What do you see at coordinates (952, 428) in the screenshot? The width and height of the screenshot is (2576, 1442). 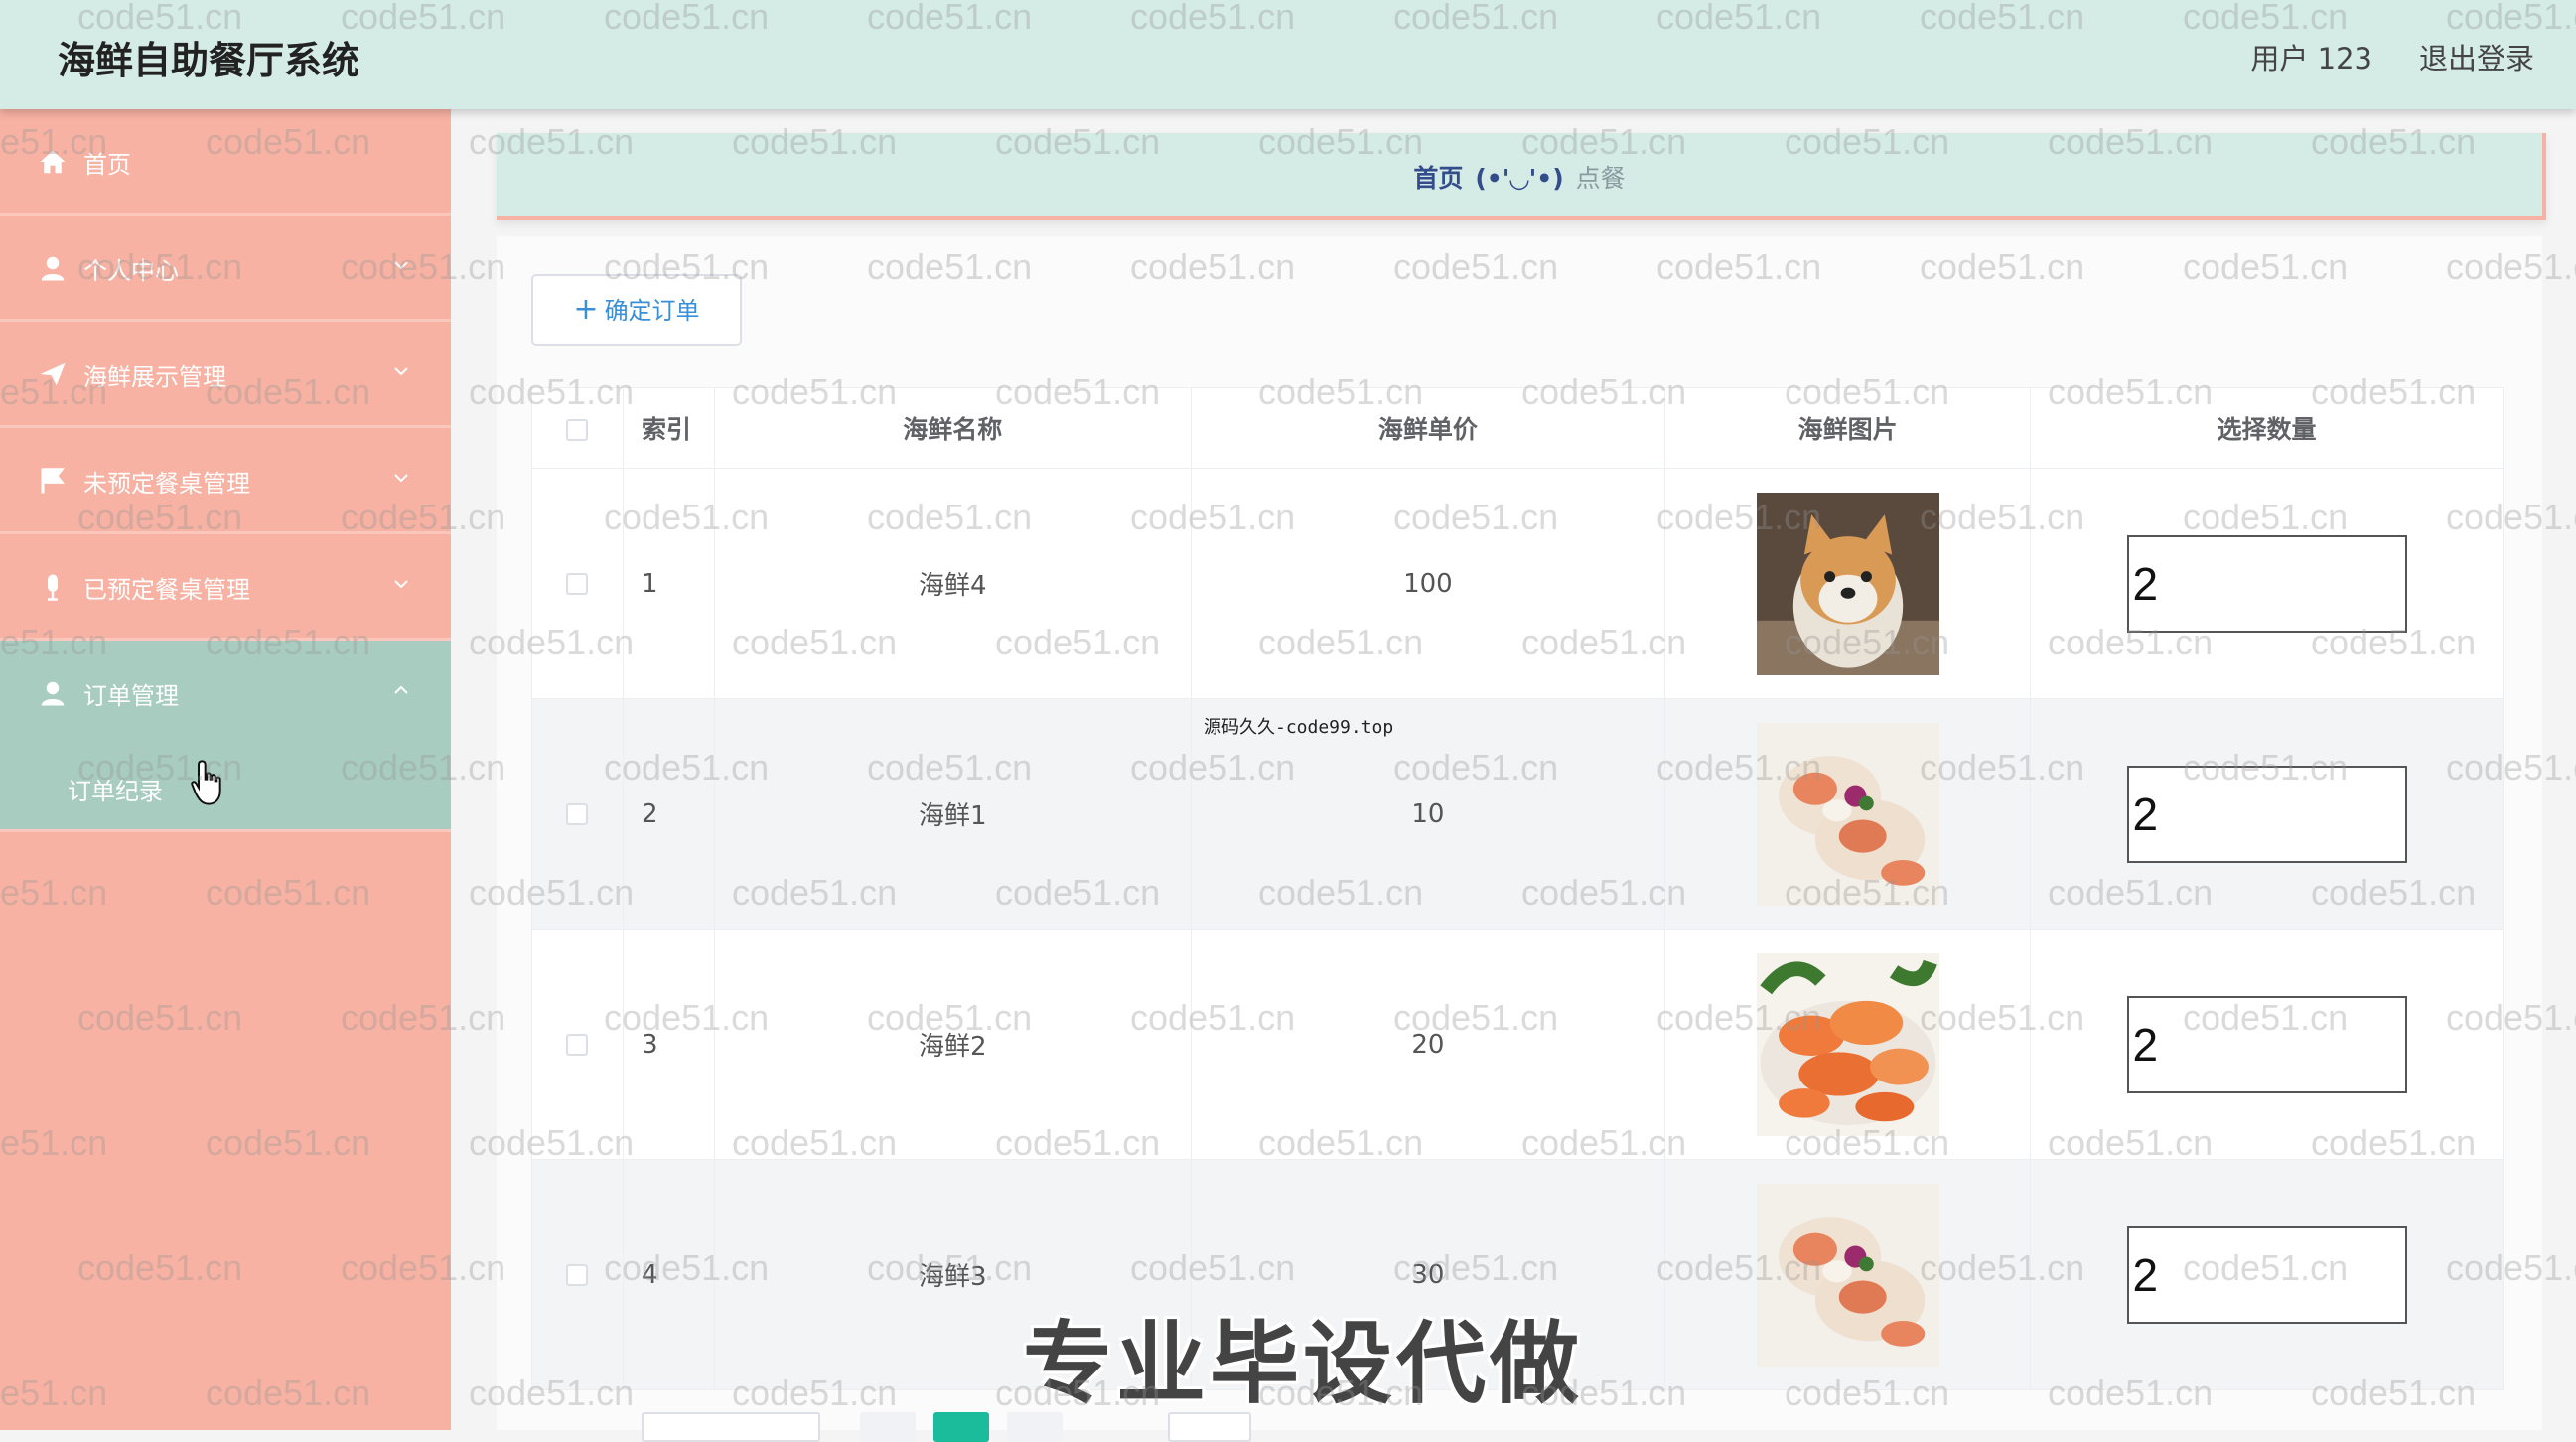 I see `column-header-name: 海鲜名称` at bounding box center [952, 428].